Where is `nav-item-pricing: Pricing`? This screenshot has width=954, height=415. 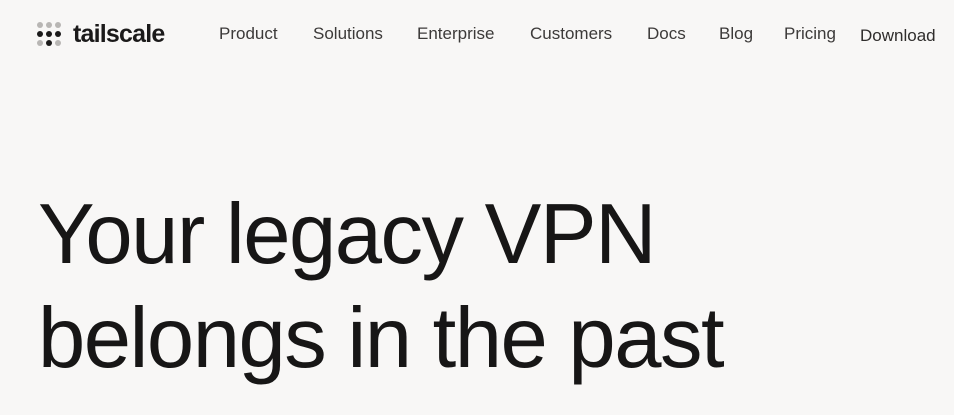 nav-item-pricing: Pricing is located at coordinates (810, 34).